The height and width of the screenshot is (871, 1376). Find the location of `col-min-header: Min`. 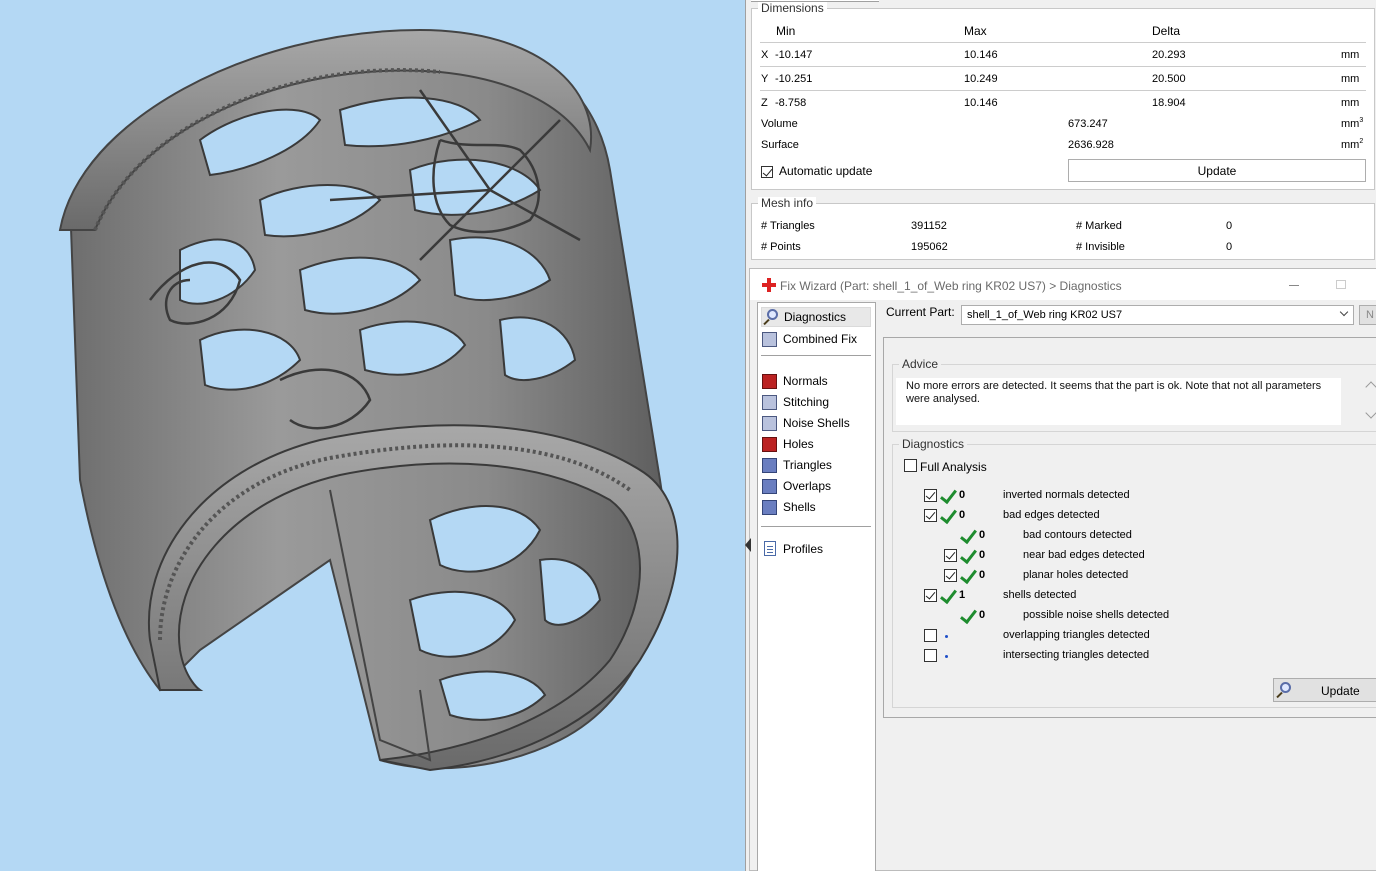

col-min-header: Min is located at coordinates (786, 31).